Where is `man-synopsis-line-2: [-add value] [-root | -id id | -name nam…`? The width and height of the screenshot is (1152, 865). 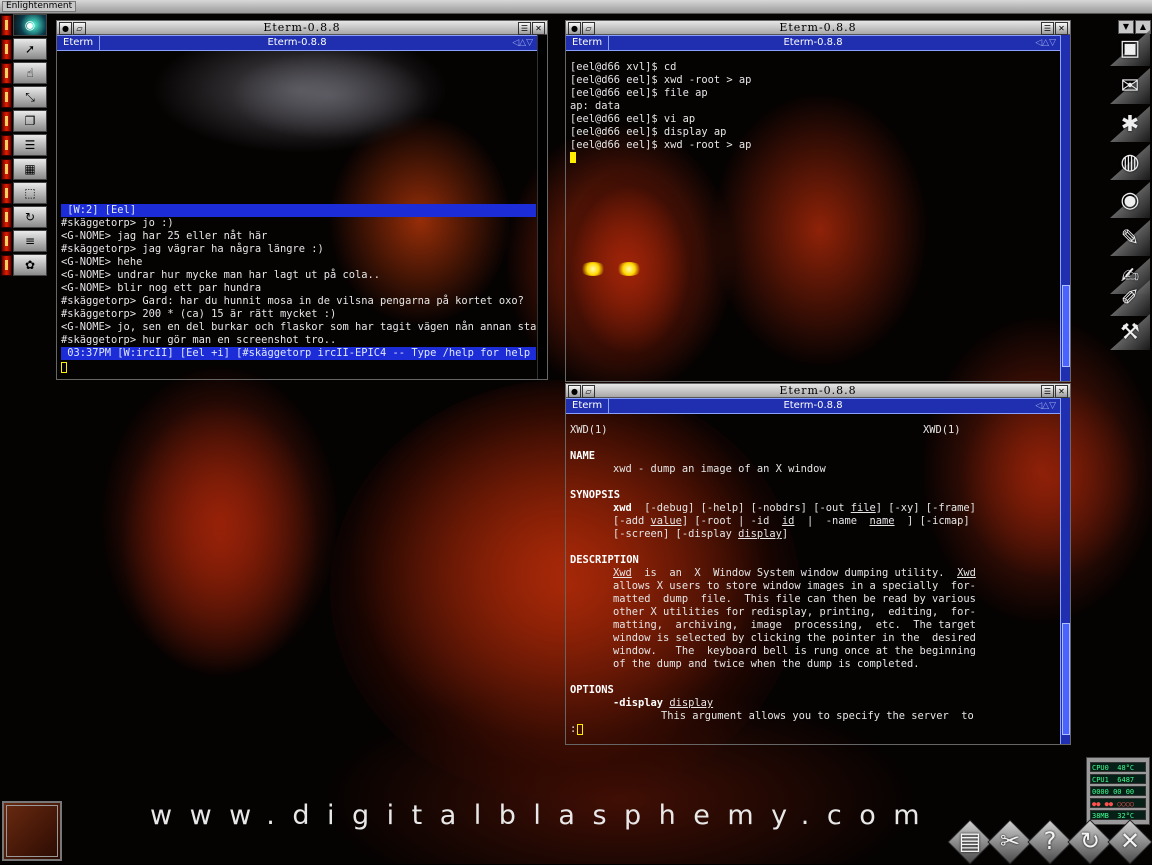
man-synopsis-line-2: [-add value] [-root | -id id | -name nam… is located at coordinates (791, 521).